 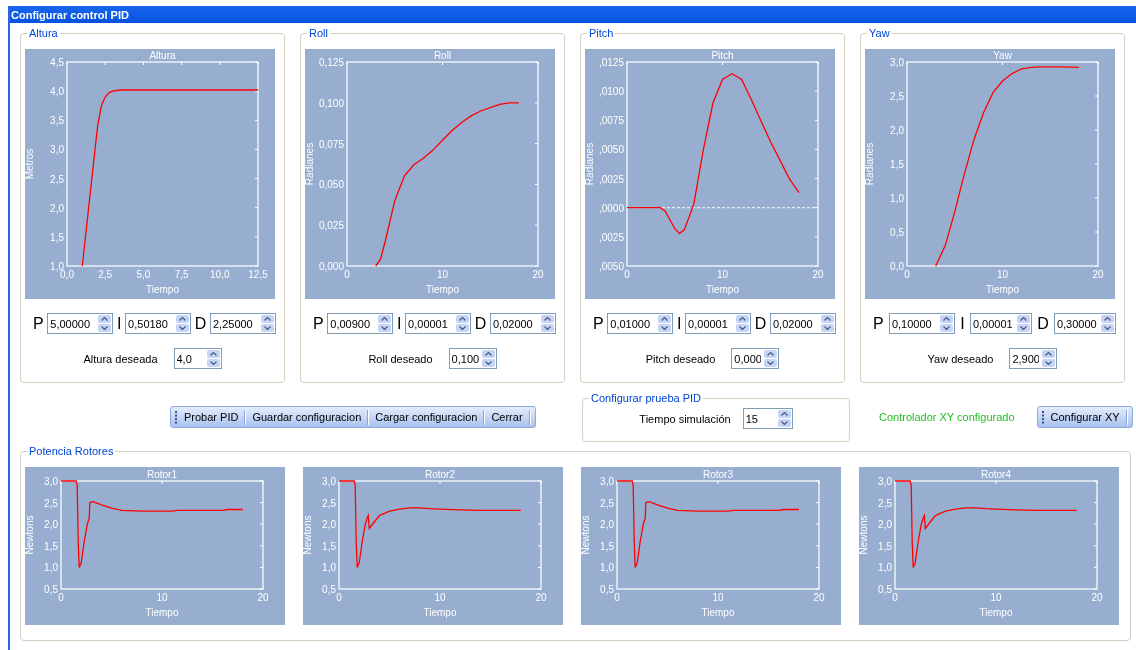 I want to click on spin-box: 0,50180, so click(x=158, y=323).